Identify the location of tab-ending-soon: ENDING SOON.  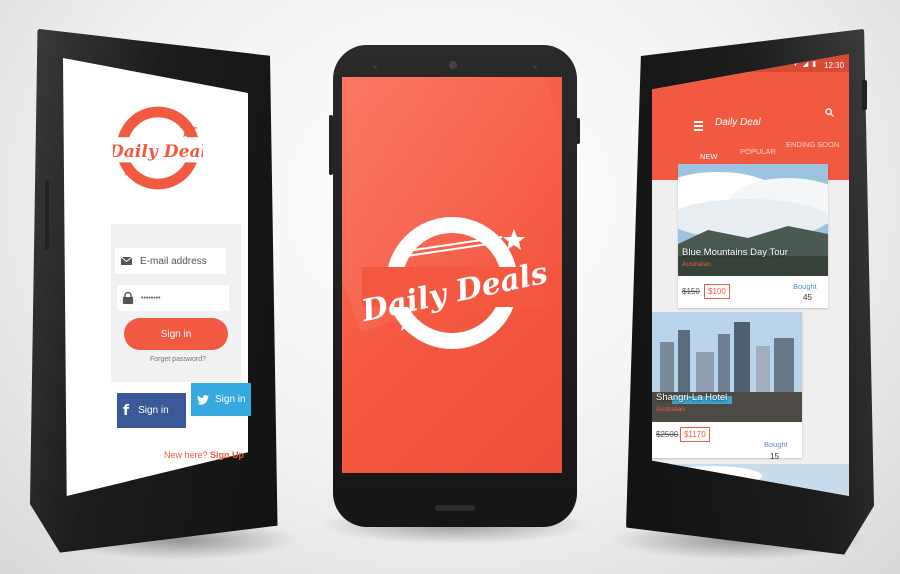
(812, 144).